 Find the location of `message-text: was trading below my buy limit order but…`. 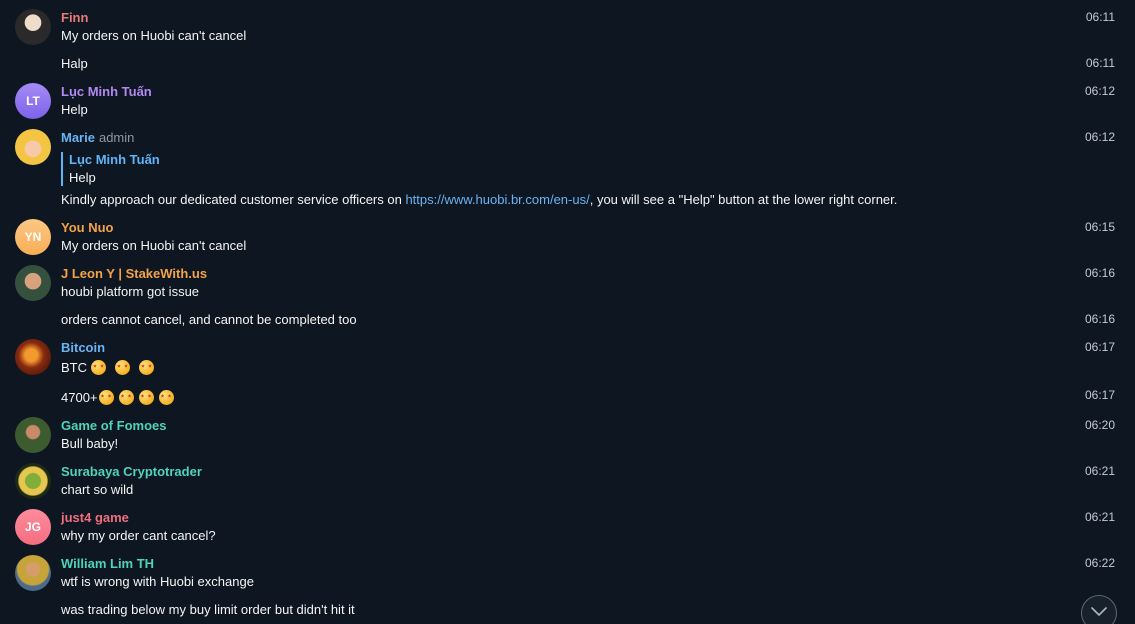

message-text: was trading below my buy limit order but… is located at coordinates (208, 609).